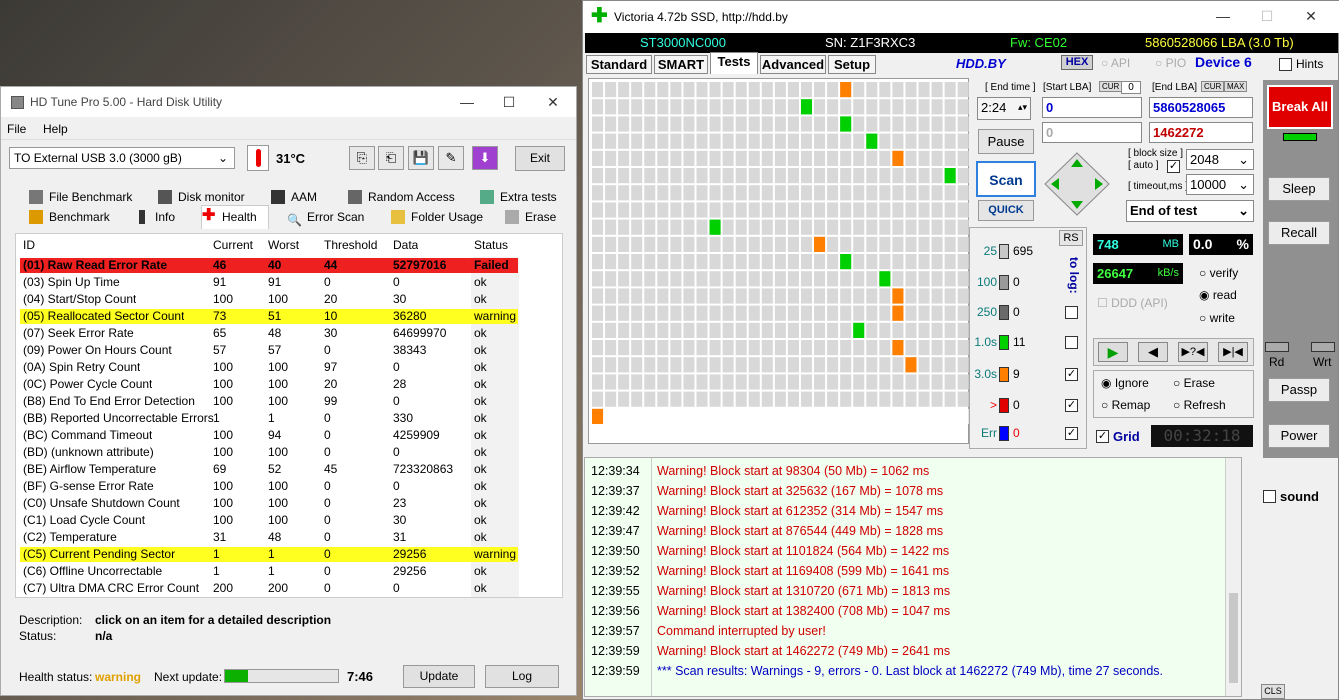 The width and height of the screenshot is (1339, 700). I want to click on table-row: (03) Spin Up Time 91 91 0 0 ok, so click(290, 282).